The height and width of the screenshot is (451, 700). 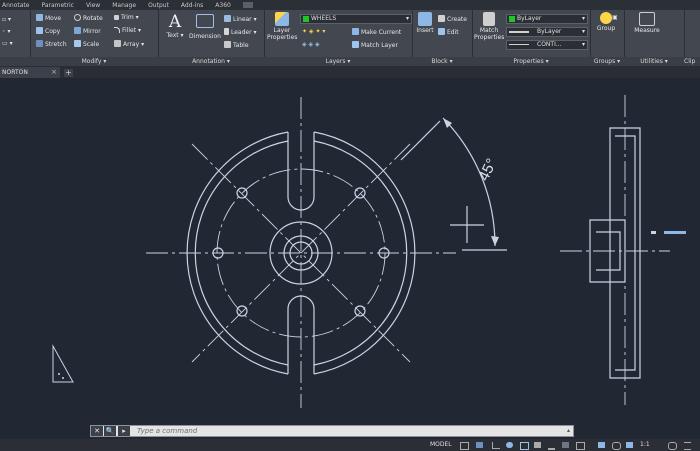 I want to click on command-prompt-icon: ▸, so click(x=124, y=431).